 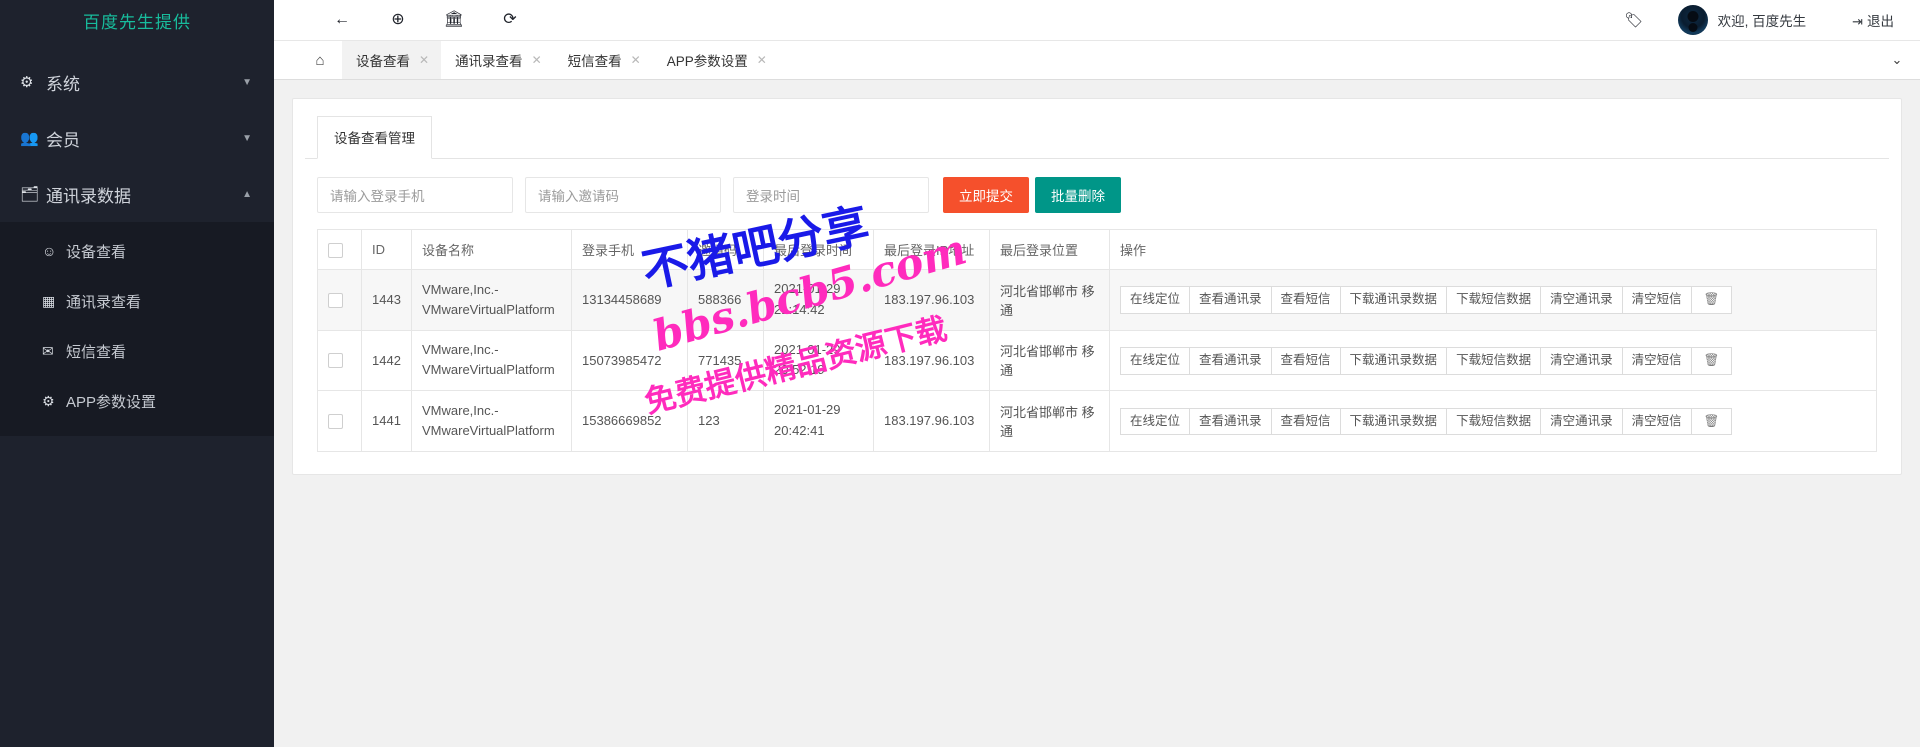 What do you see at coordinates (986, 195) in the screenshot?
I see `submit-button: 立即提交` at bounding box center [986, 195].